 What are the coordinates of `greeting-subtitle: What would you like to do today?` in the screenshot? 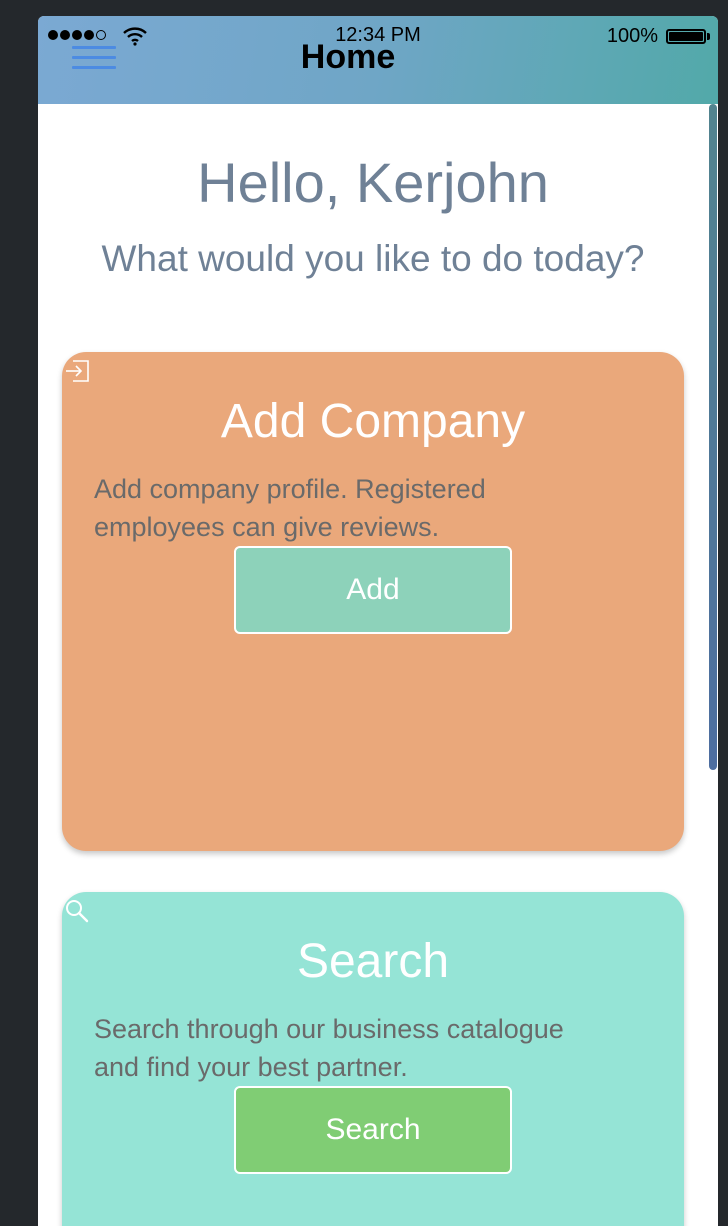 It's located at (373, 258).